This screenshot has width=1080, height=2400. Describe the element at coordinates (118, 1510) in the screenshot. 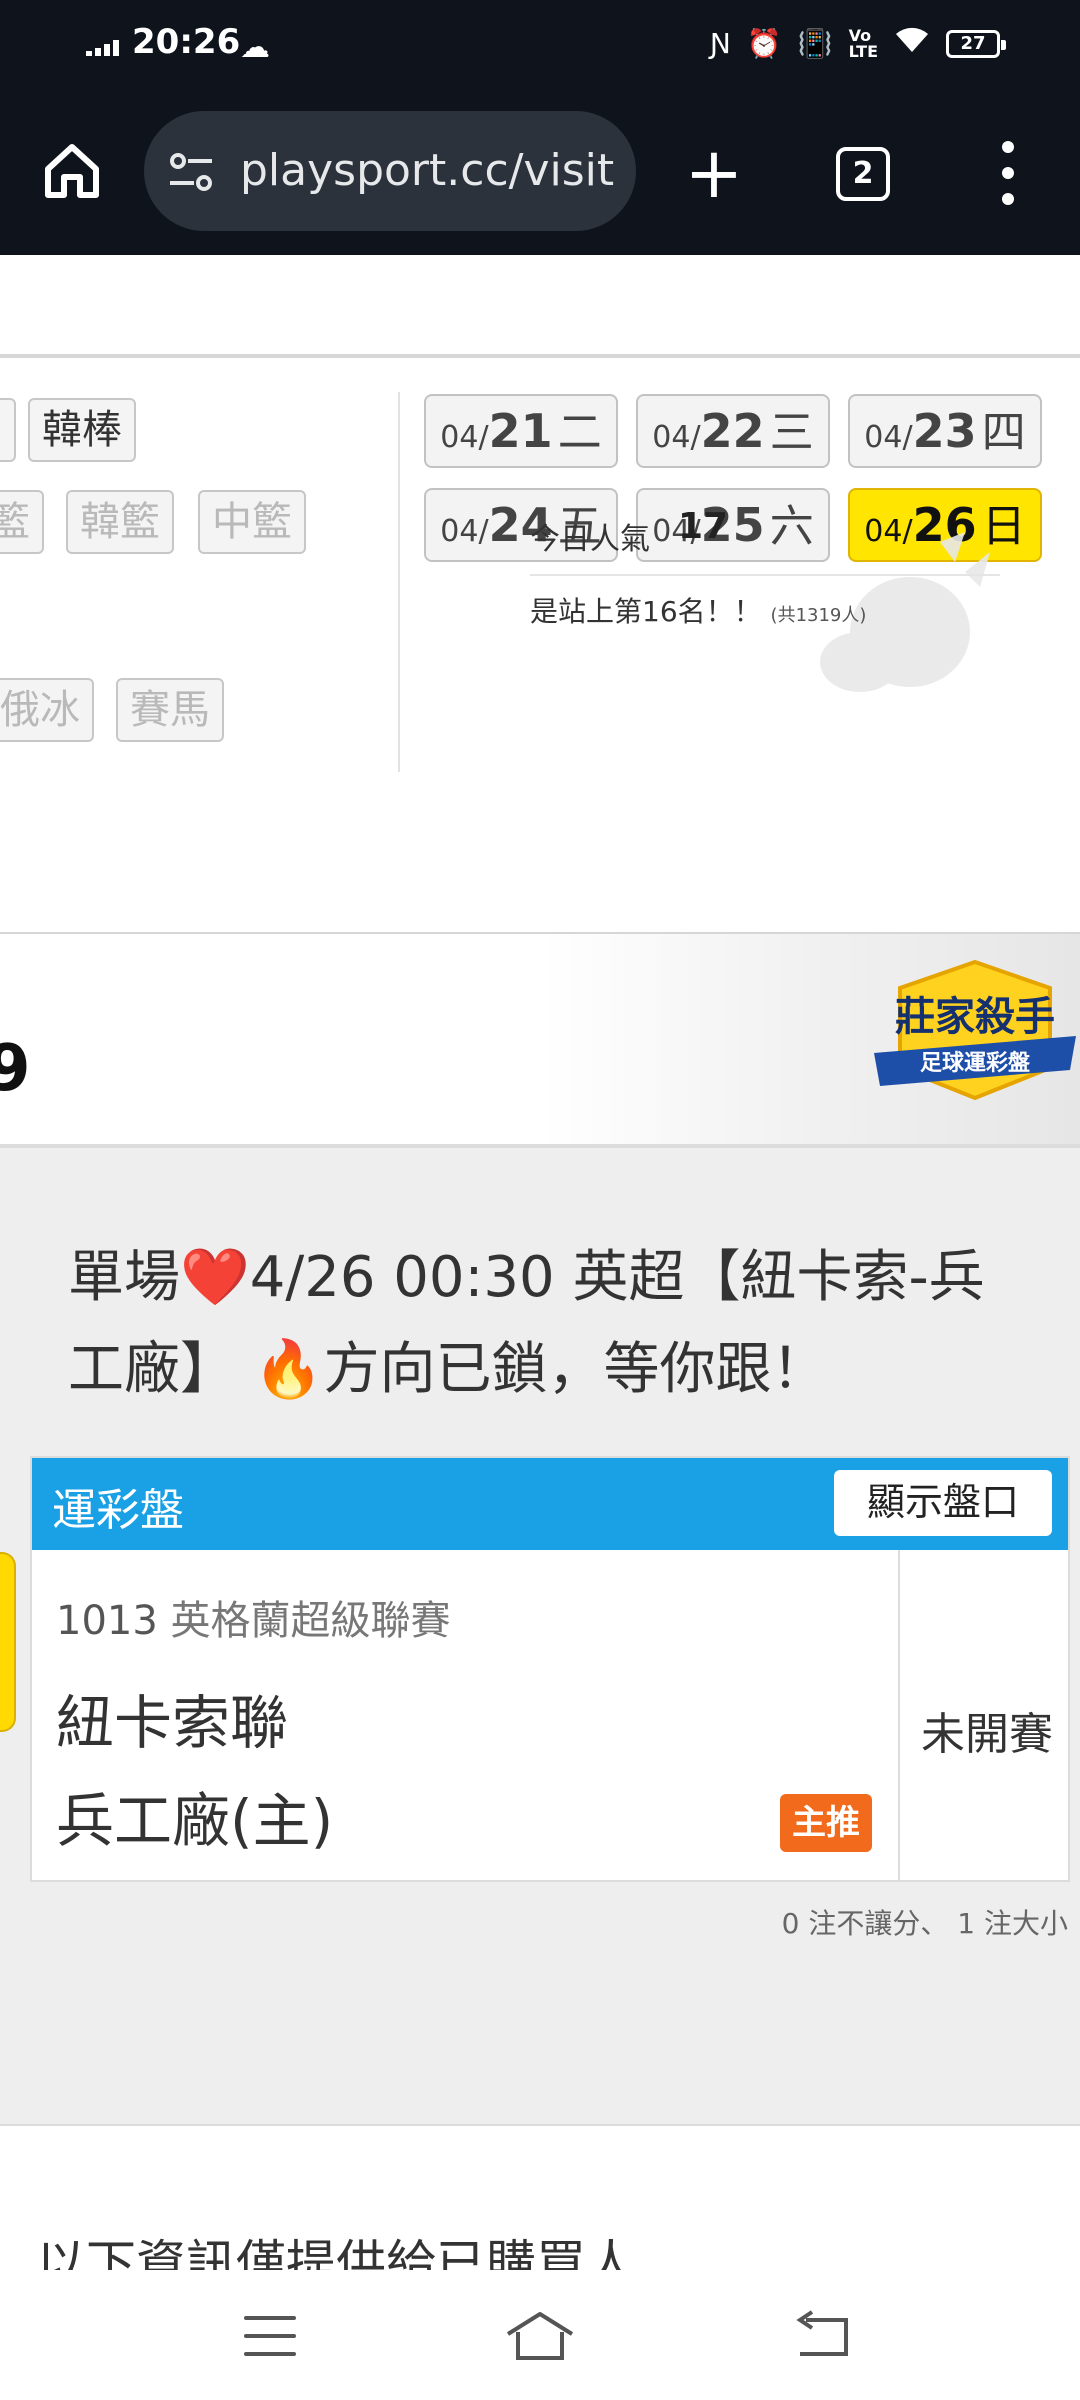

I see `odds-type-label: 運彩盤` at that location.